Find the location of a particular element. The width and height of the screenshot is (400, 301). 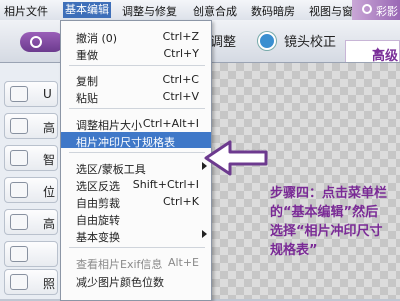

menu-item-copy: 复制 Ctrl+C is located at coordinates (136, 79).